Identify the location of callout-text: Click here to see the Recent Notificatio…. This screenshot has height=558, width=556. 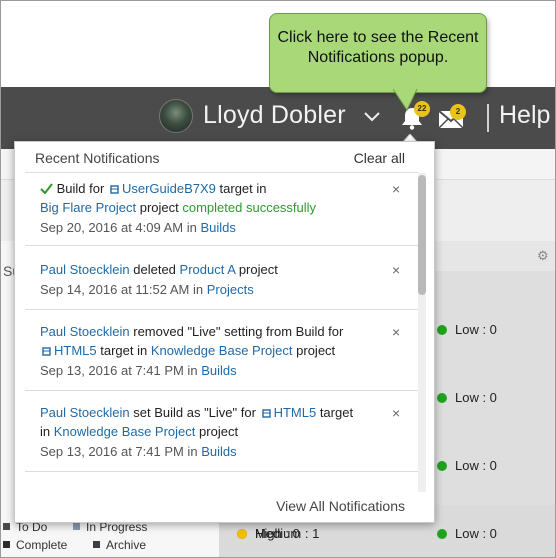
(378, 48).